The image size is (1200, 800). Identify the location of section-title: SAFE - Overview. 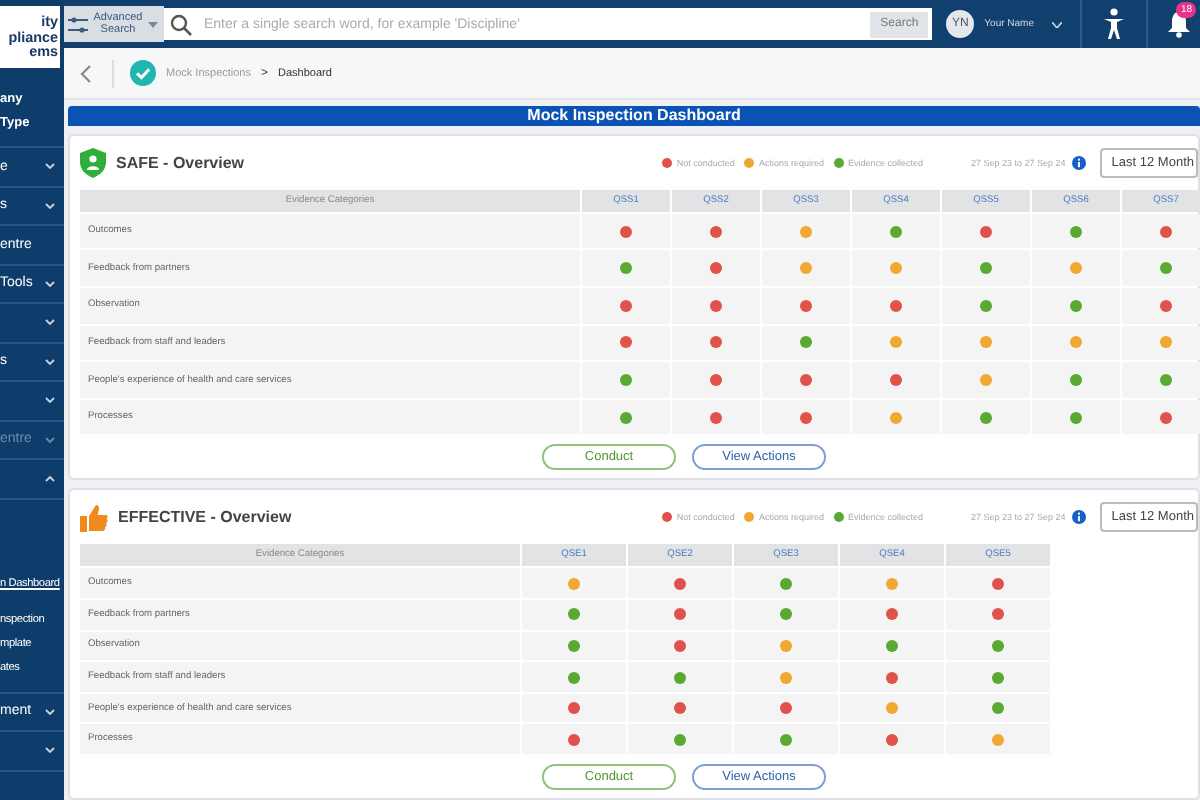
(180, 162).